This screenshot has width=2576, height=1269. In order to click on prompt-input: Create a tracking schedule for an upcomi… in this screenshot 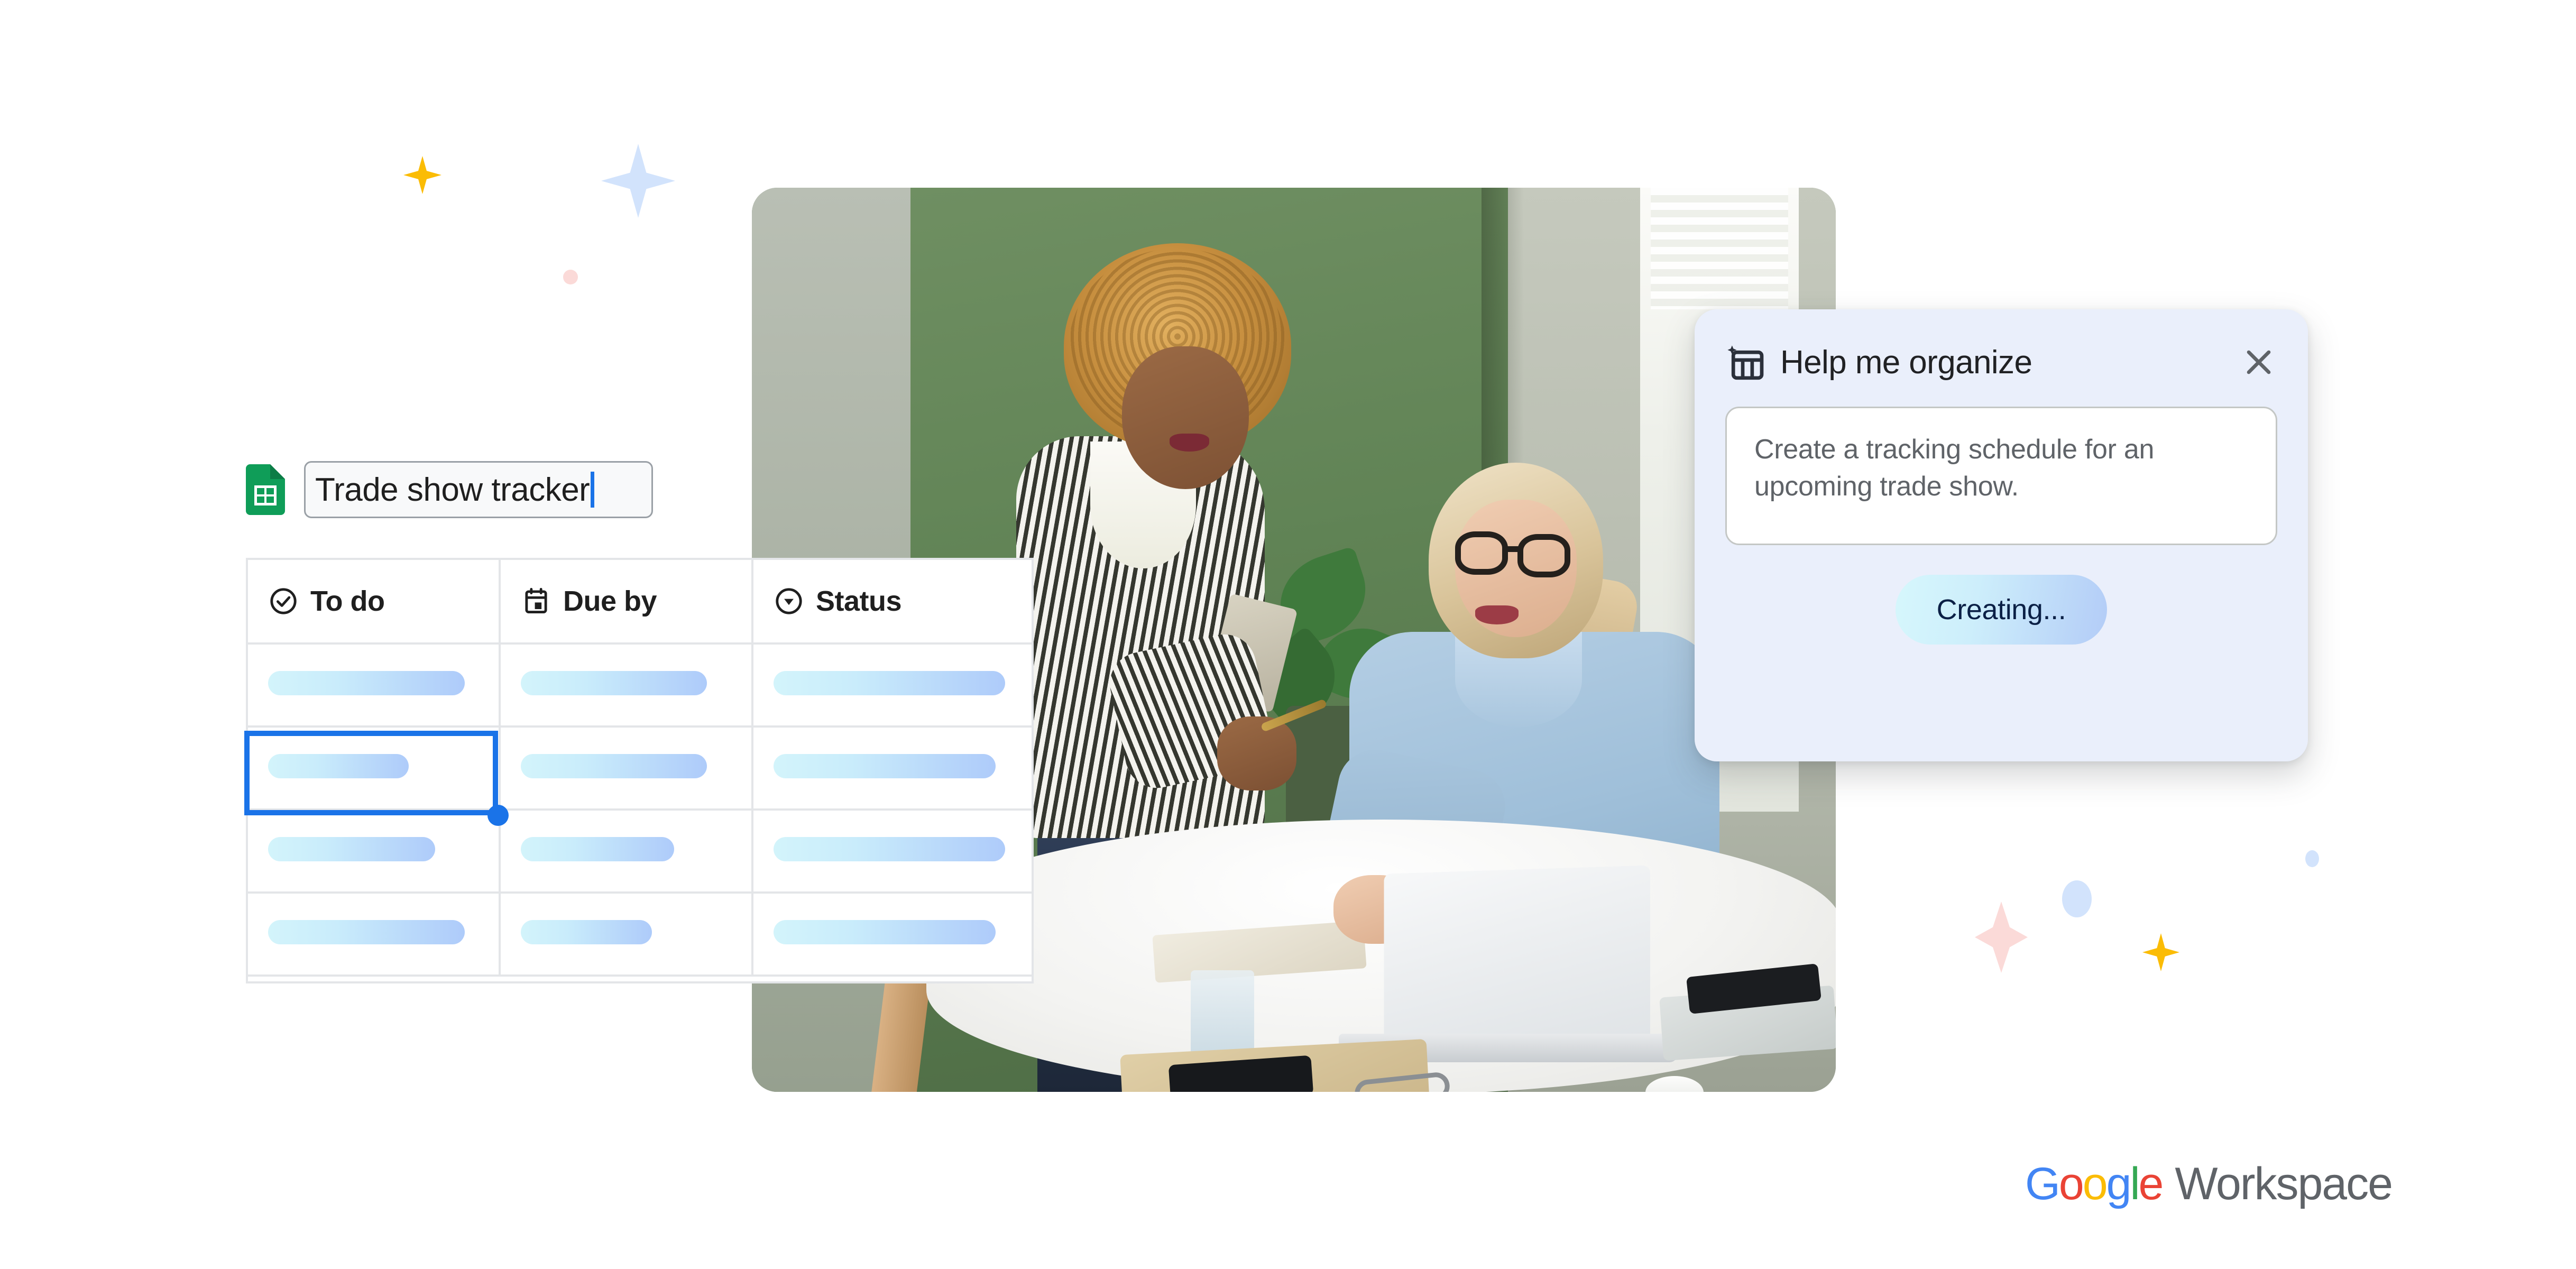, I will do `click(2001, 476)`.